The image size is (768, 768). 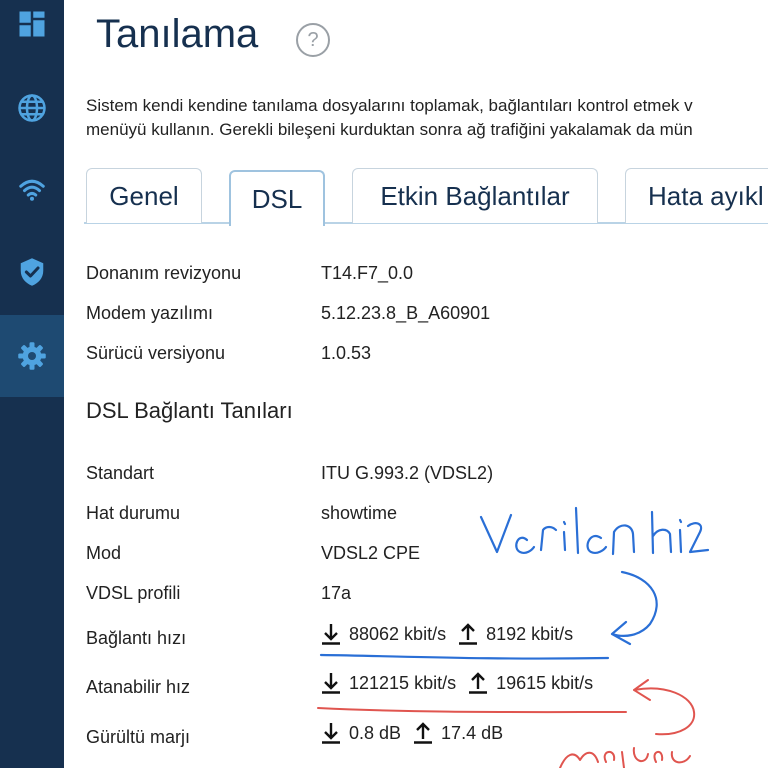 What do you see at coordinates (375, 732) in the screenshot?
I see `noise-download-value: 0.8 dB` at bounding box center [375, 732].